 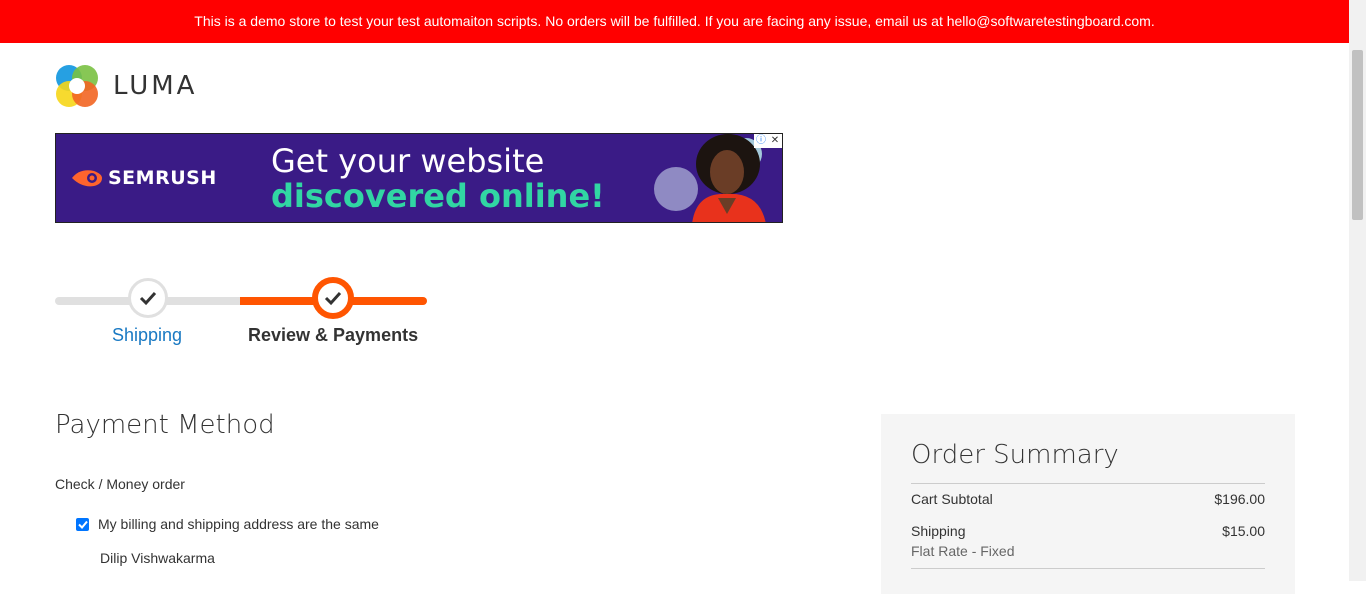 I want to click on payment-method-title: Payment Method, so click(x=165, y=425).